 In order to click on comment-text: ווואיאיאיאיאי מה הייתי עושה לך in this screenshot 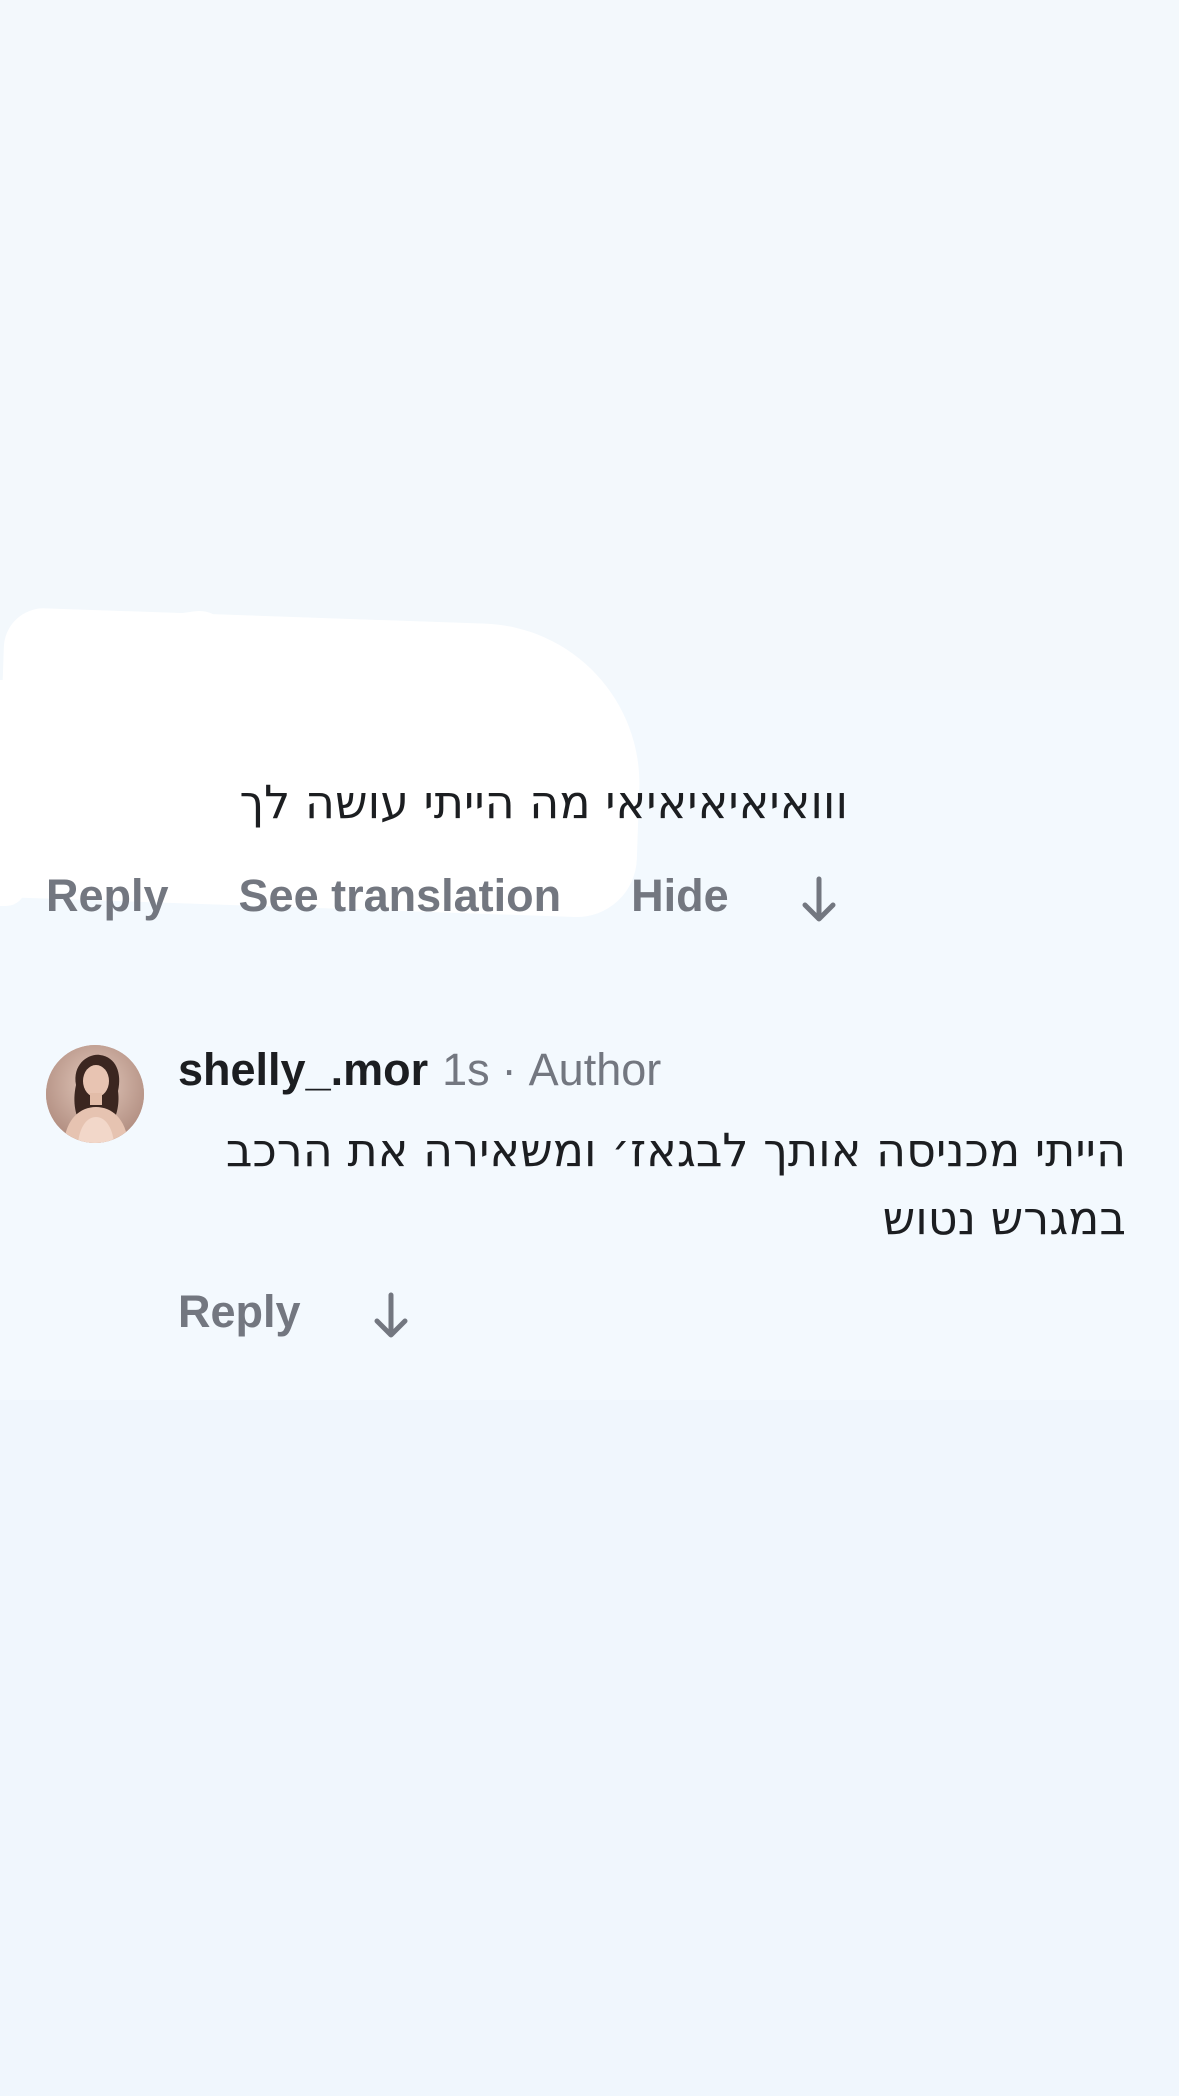, I will do `click(543, 802)`.